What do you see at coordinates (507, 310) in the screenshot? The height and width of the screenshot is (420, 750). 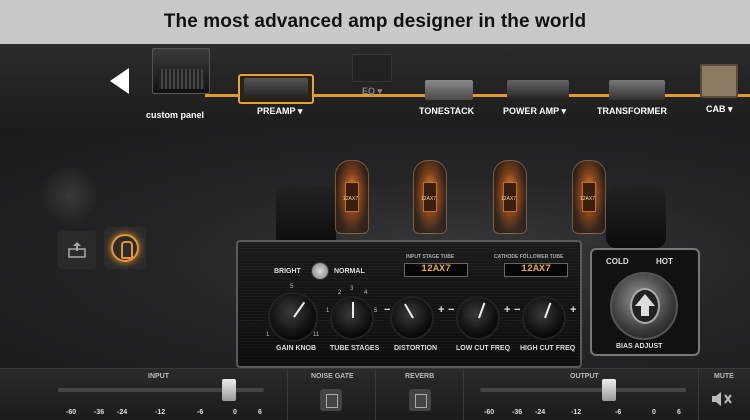 I see `low-cut-plus: +` at bounding box center [507, 310].